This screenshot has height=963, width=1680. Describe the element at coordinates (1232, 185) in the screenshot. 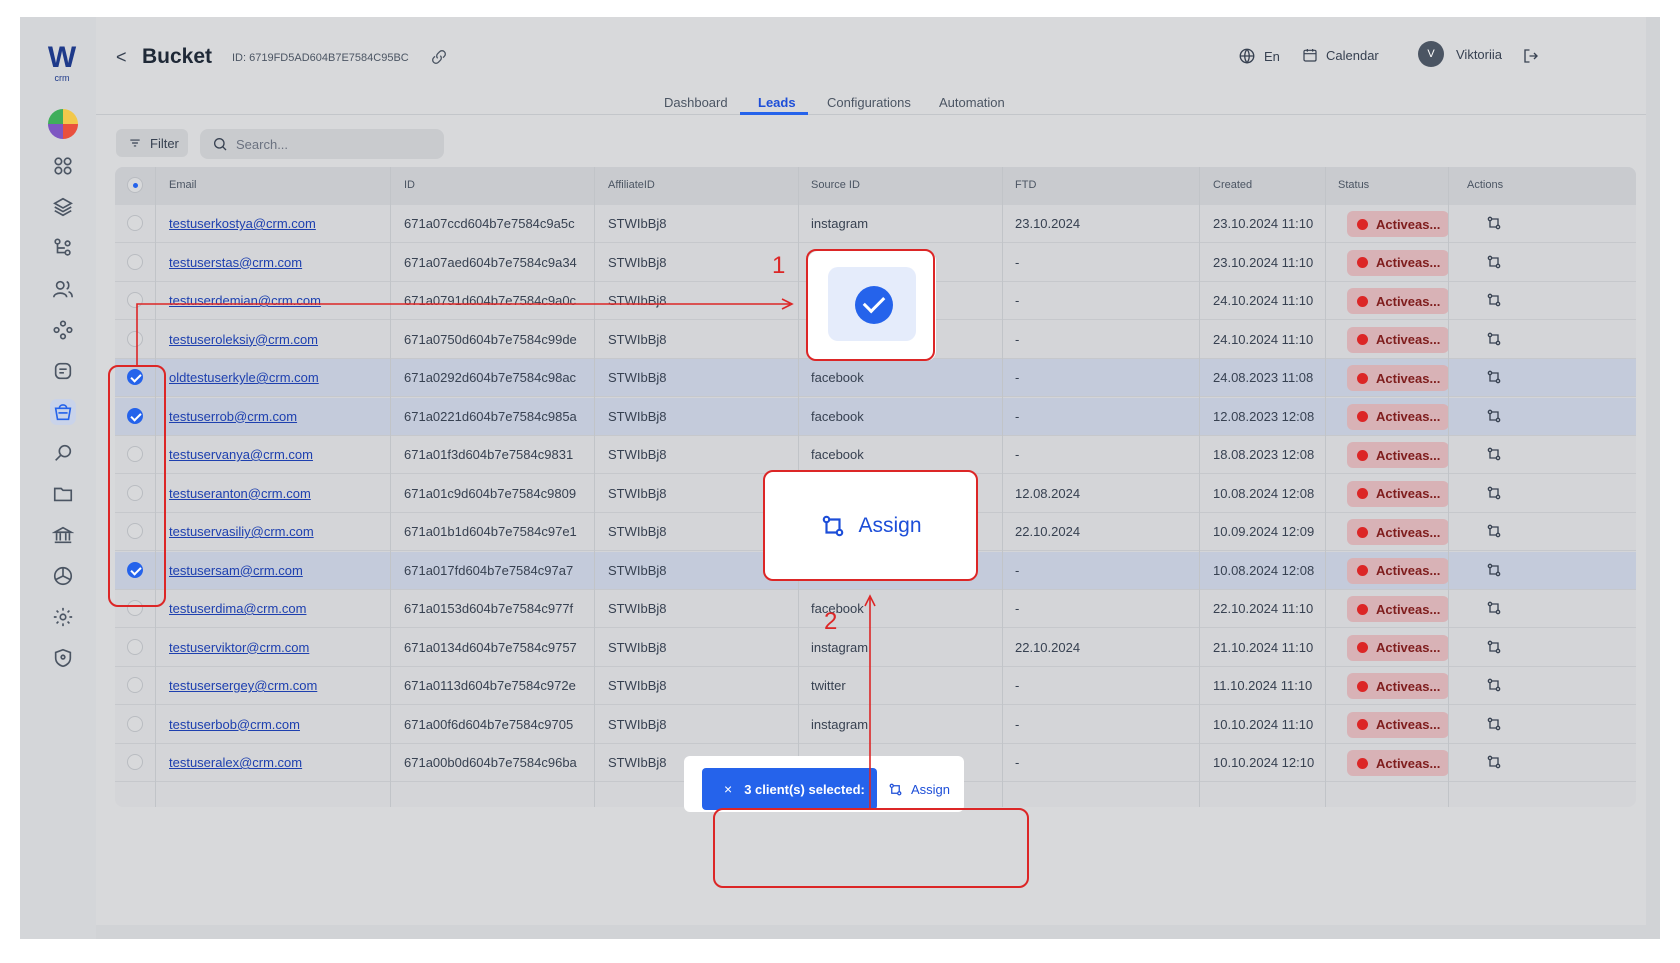

I see `column-header: Created` at that location.